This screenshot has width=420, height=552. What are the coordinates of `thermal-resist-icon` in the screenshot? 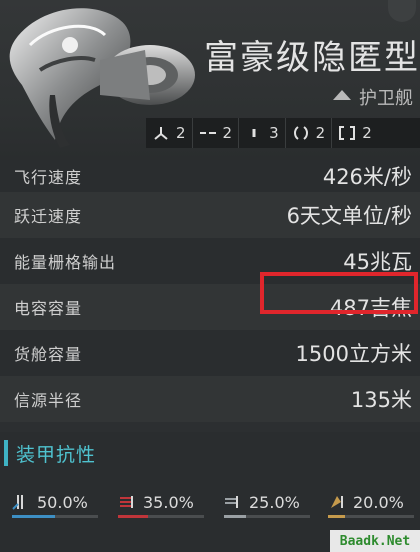 It's located at (126, 502).